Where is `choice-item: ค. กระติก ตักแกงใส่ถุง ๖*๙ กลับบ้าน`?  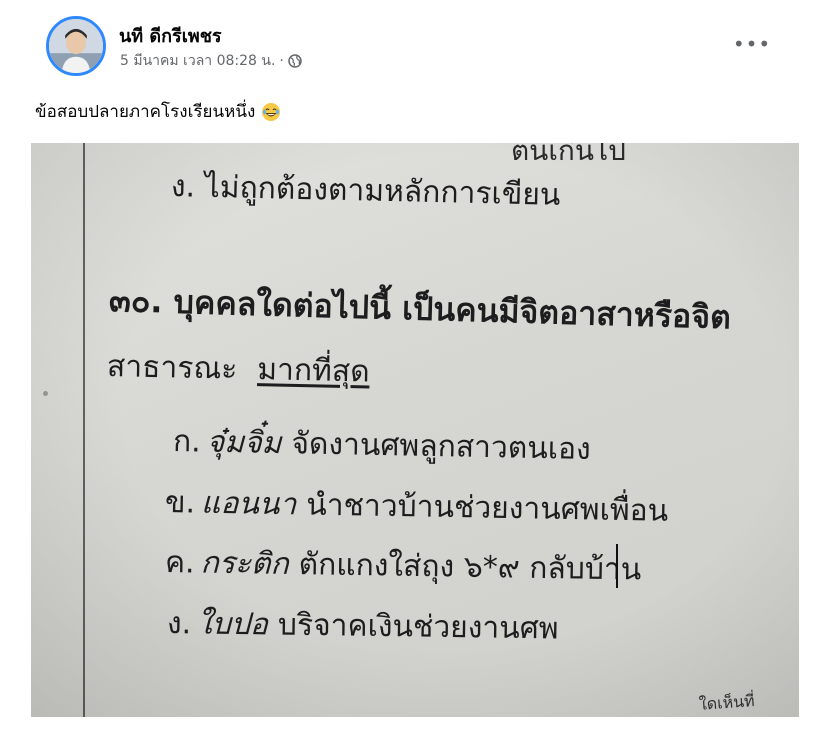 choice-item: ค. กระติก ตักแกงใส่ถุง ๖*๙ กลับบ้าน is located at coordinates (403, 566).